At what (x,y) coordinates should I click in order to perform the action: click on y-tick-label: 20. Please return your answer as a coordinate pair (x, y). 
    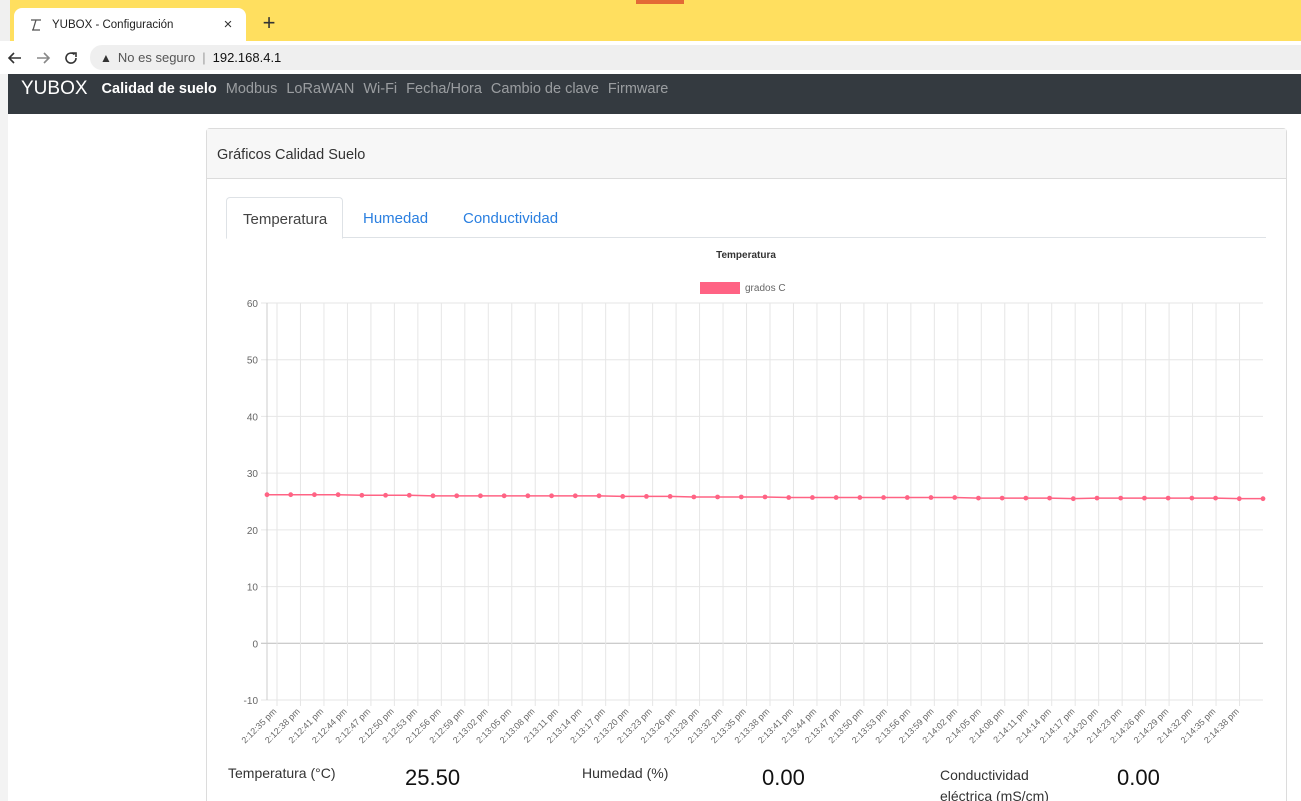
    Looking at the image, I should click on (253, 531).